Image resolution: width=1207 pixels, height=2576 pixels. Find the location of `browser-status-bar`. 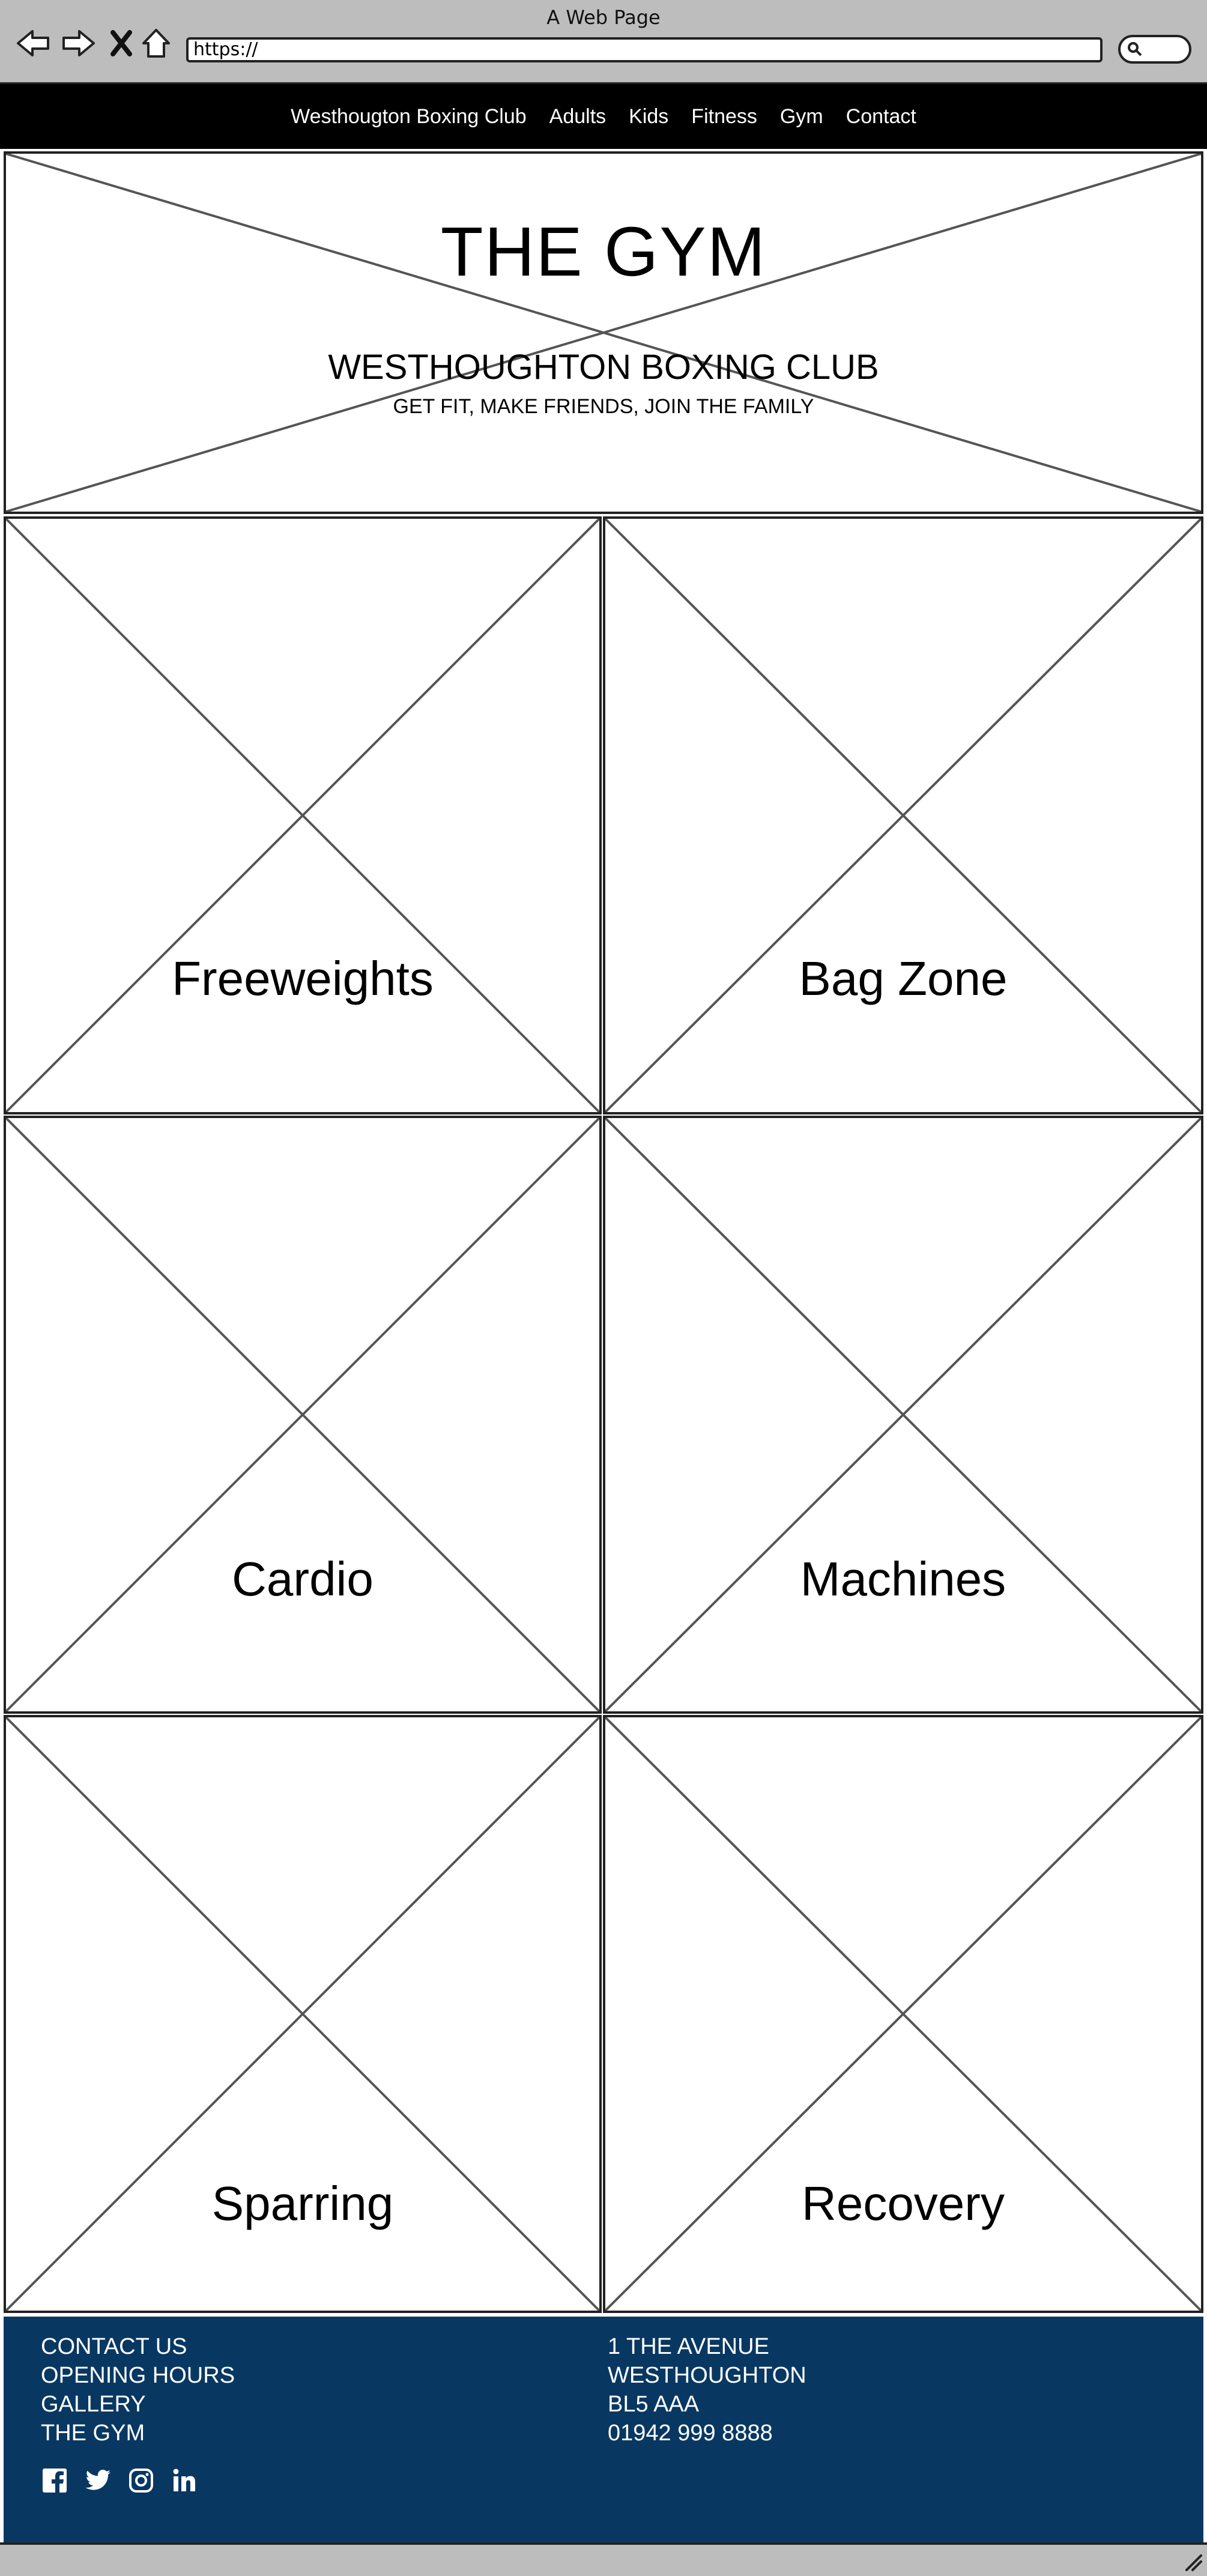

browser-status-bar is located at coordinates (603, 2559).